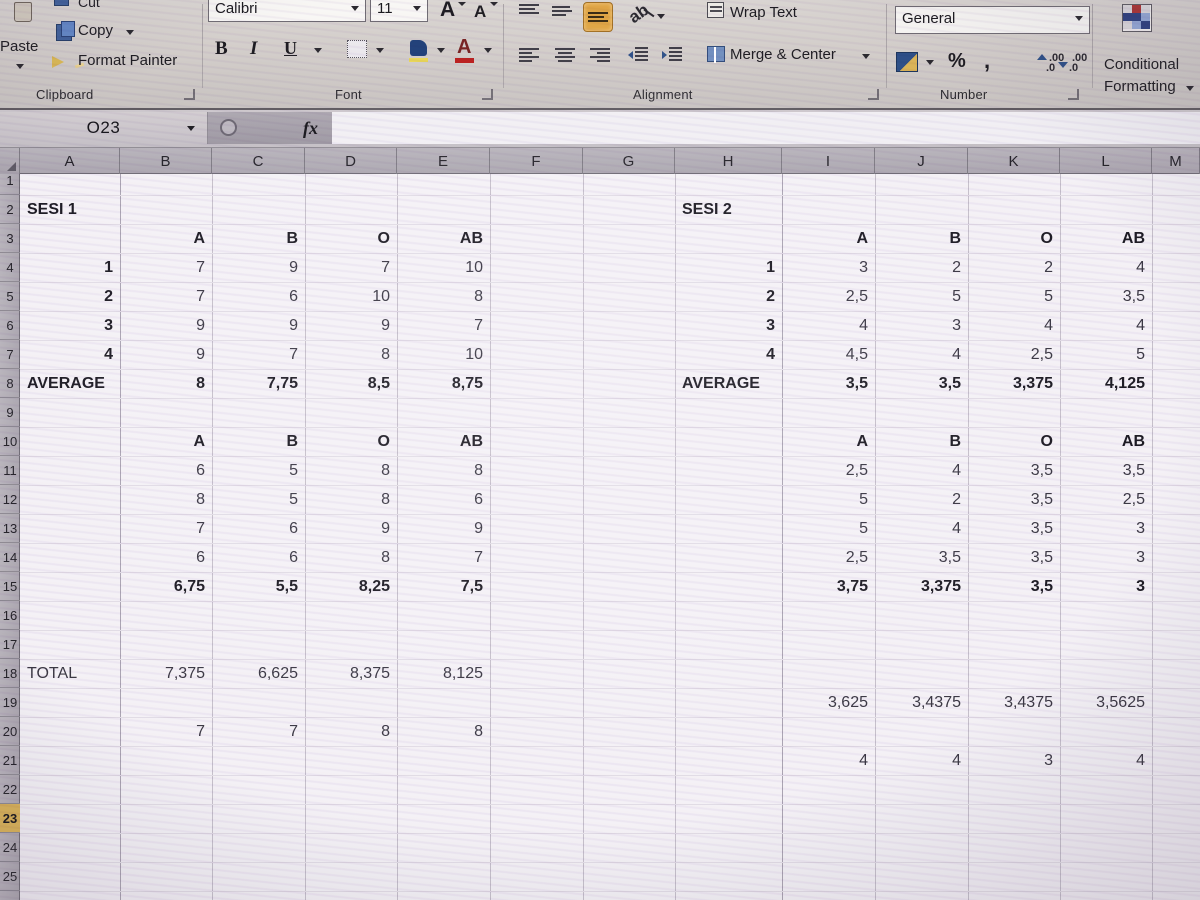 Image resolution: width=1200 pixels, height=900 pixels. Describe the element at coordinates (1106, 354) in the screenshot. I see `cell-L7: 5` at that location.